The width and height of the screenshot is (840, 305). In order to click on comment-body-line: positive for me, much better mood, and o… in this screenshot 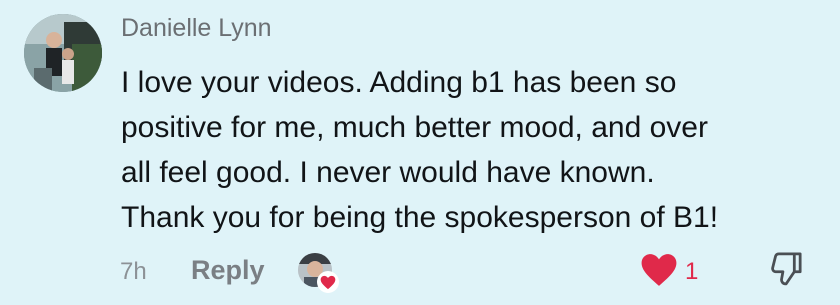, I will do `click(414, 127)`.